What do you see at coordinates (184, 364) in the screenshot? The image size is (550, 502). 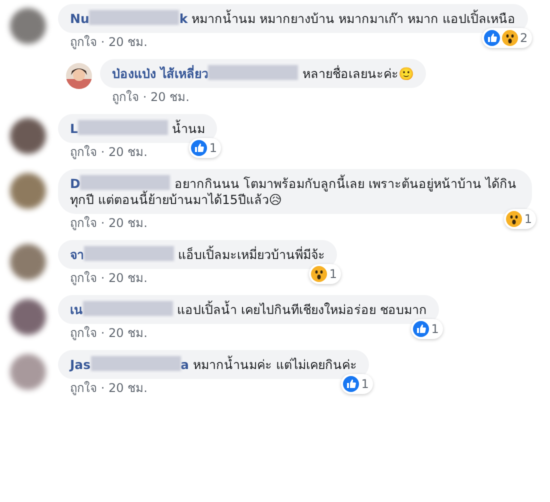 I see `commenter-name: a` at bounding box center [184, 364].